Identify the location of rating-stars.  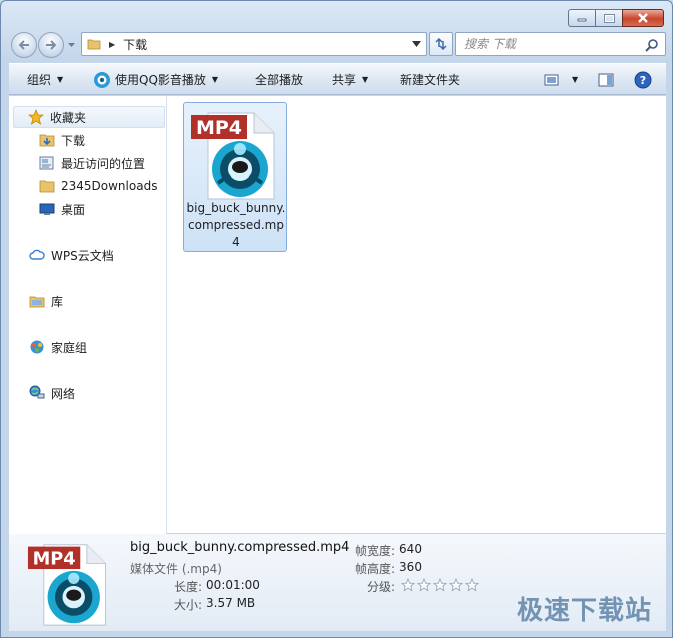
(440, 586).